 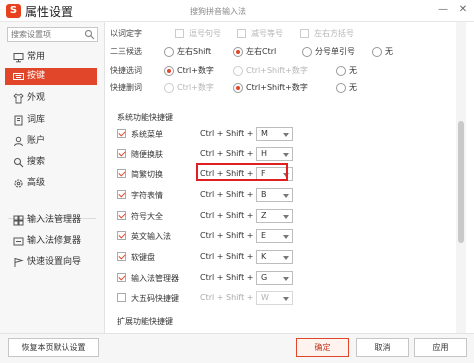 I want to click on quick-select-radio-ctrl-shift, so click(x=238, y=71).